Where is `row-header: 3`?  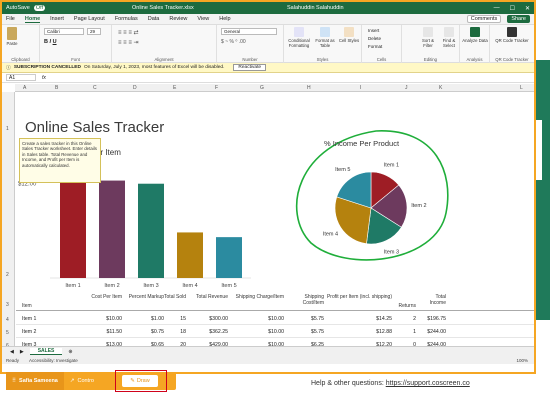
row-header: 3 is located at coordinates (7, 305).